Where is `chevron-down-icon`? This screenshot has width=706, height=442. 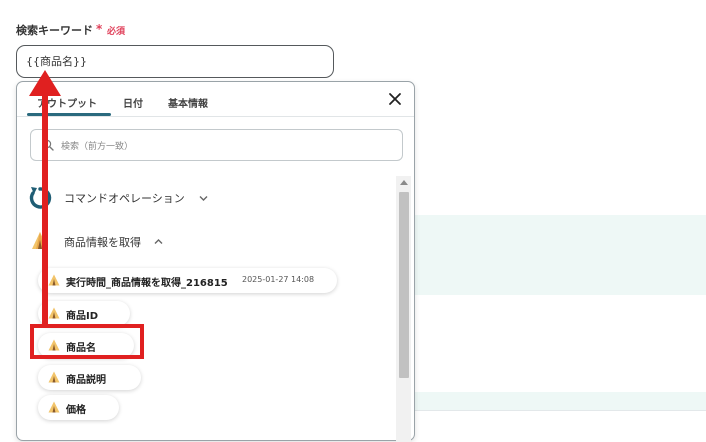 chevron-down-icon is located at coordinates (203, 198).